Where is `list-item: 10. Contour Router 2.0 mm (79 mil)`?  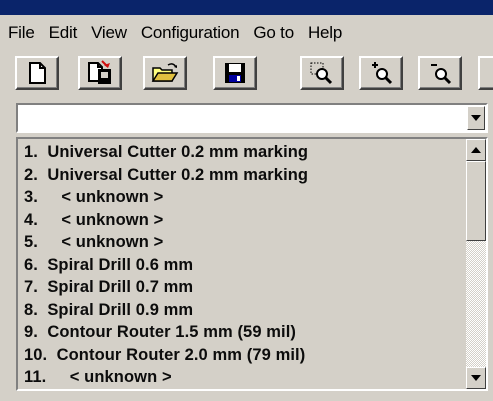
list-item: 10. Contour Router 2.0 mm (79 mil) is located at coordinates (243, 355).